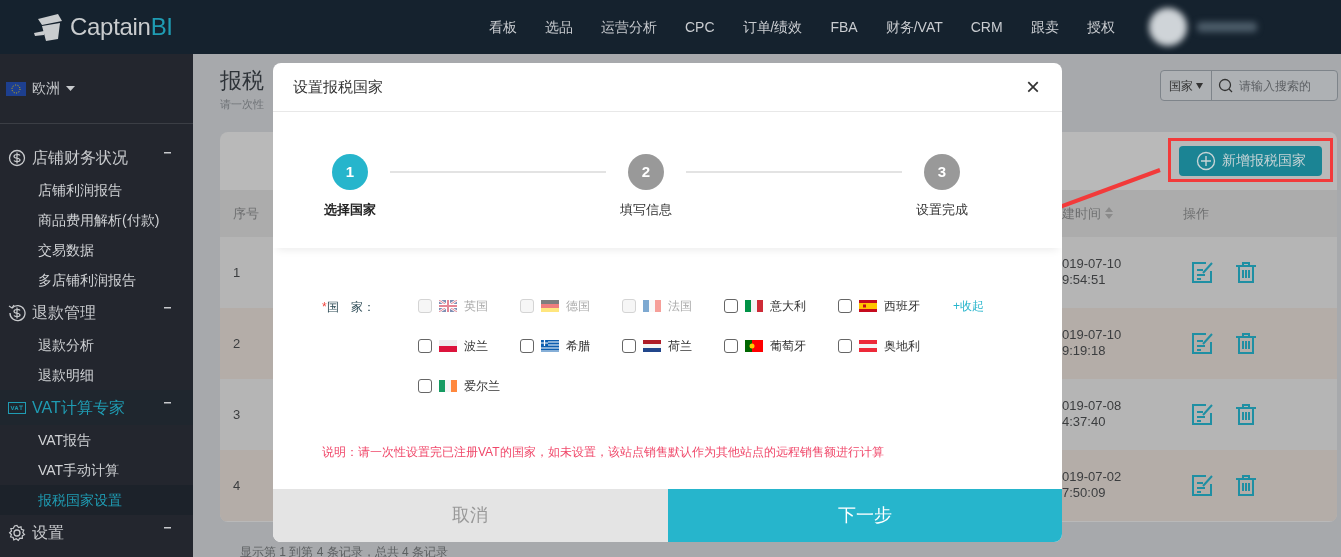 The width and height of the screenshot is (1341, 557). Describe the element at coordinates (350, 210) in the screenshot. I see `step-label: 选择国家` at that location.